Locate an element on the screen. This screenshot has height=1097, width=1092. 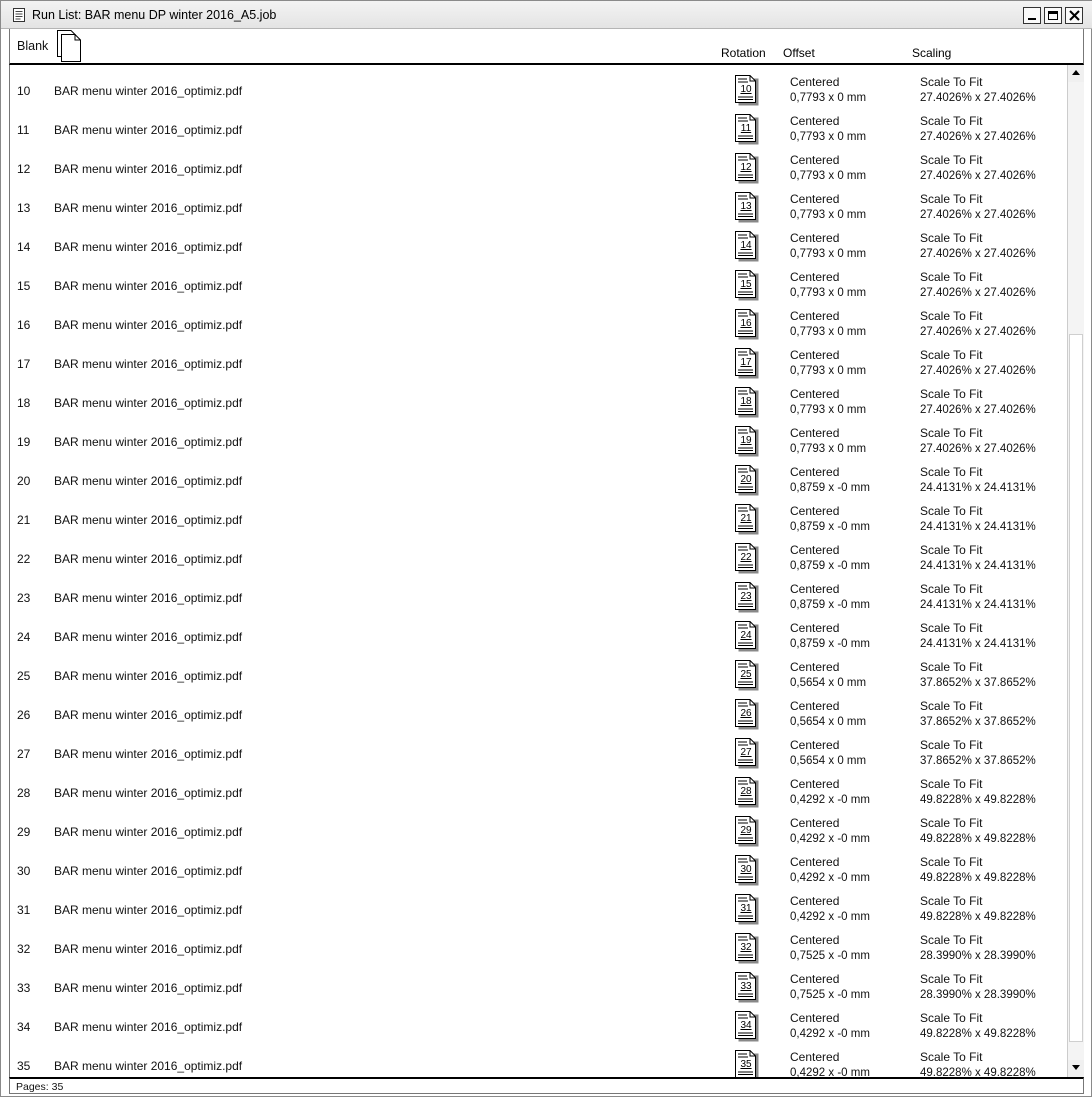
thumbnail-page-number: 29 is located at coordinates (746, 830).